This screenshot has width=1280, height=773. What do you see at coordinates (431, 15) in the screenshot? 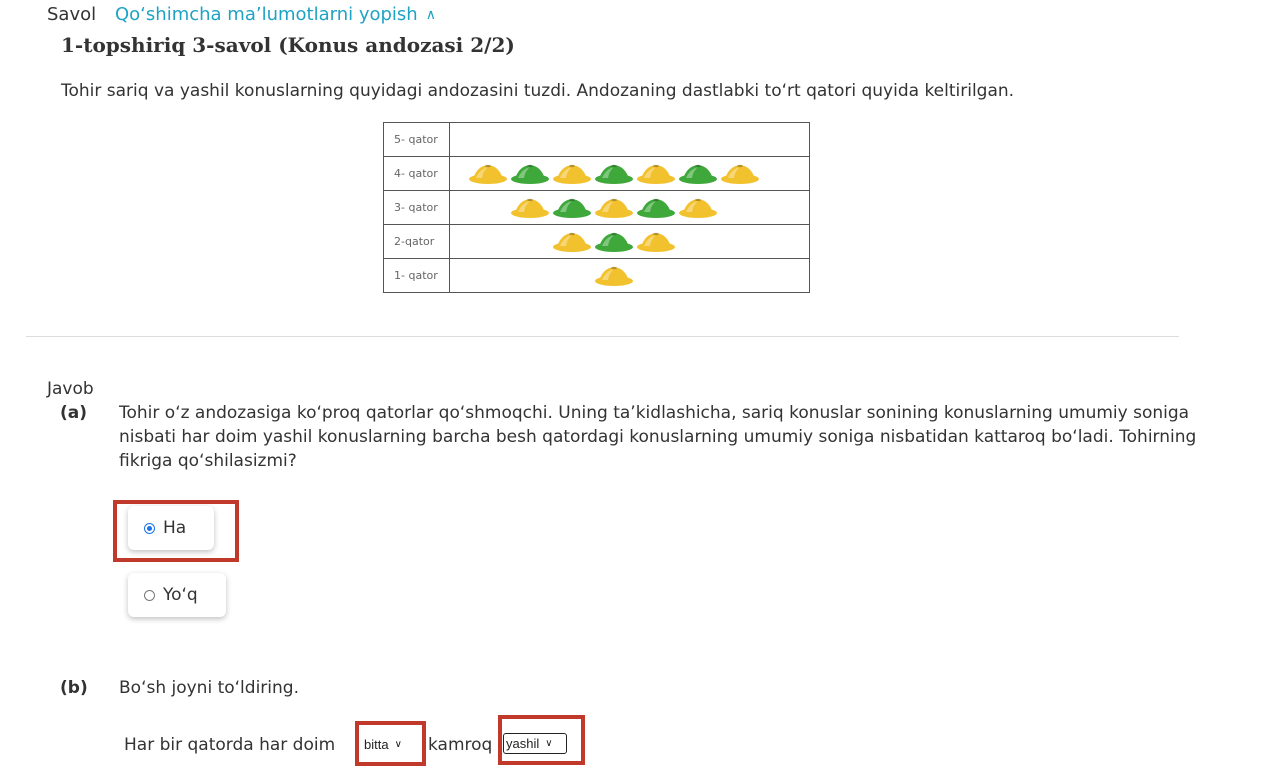
I see `chevron-up-icon: ∧` at bounding box center [431, 15].